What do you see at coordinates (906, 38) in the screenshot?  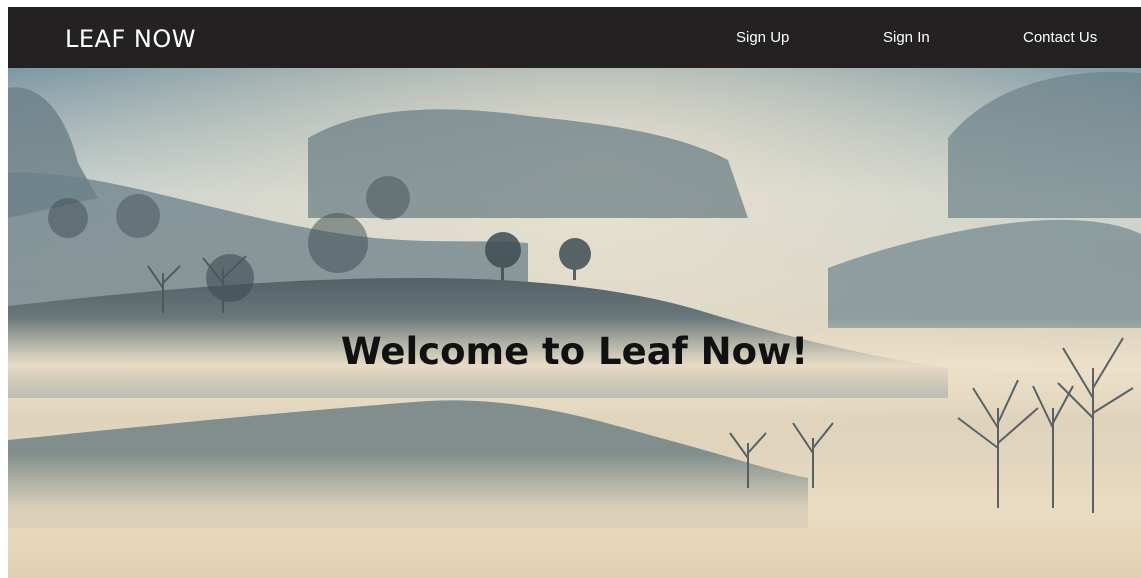 I see `nav-sign-in-link: Sign In` at bounding box center [906, 38].